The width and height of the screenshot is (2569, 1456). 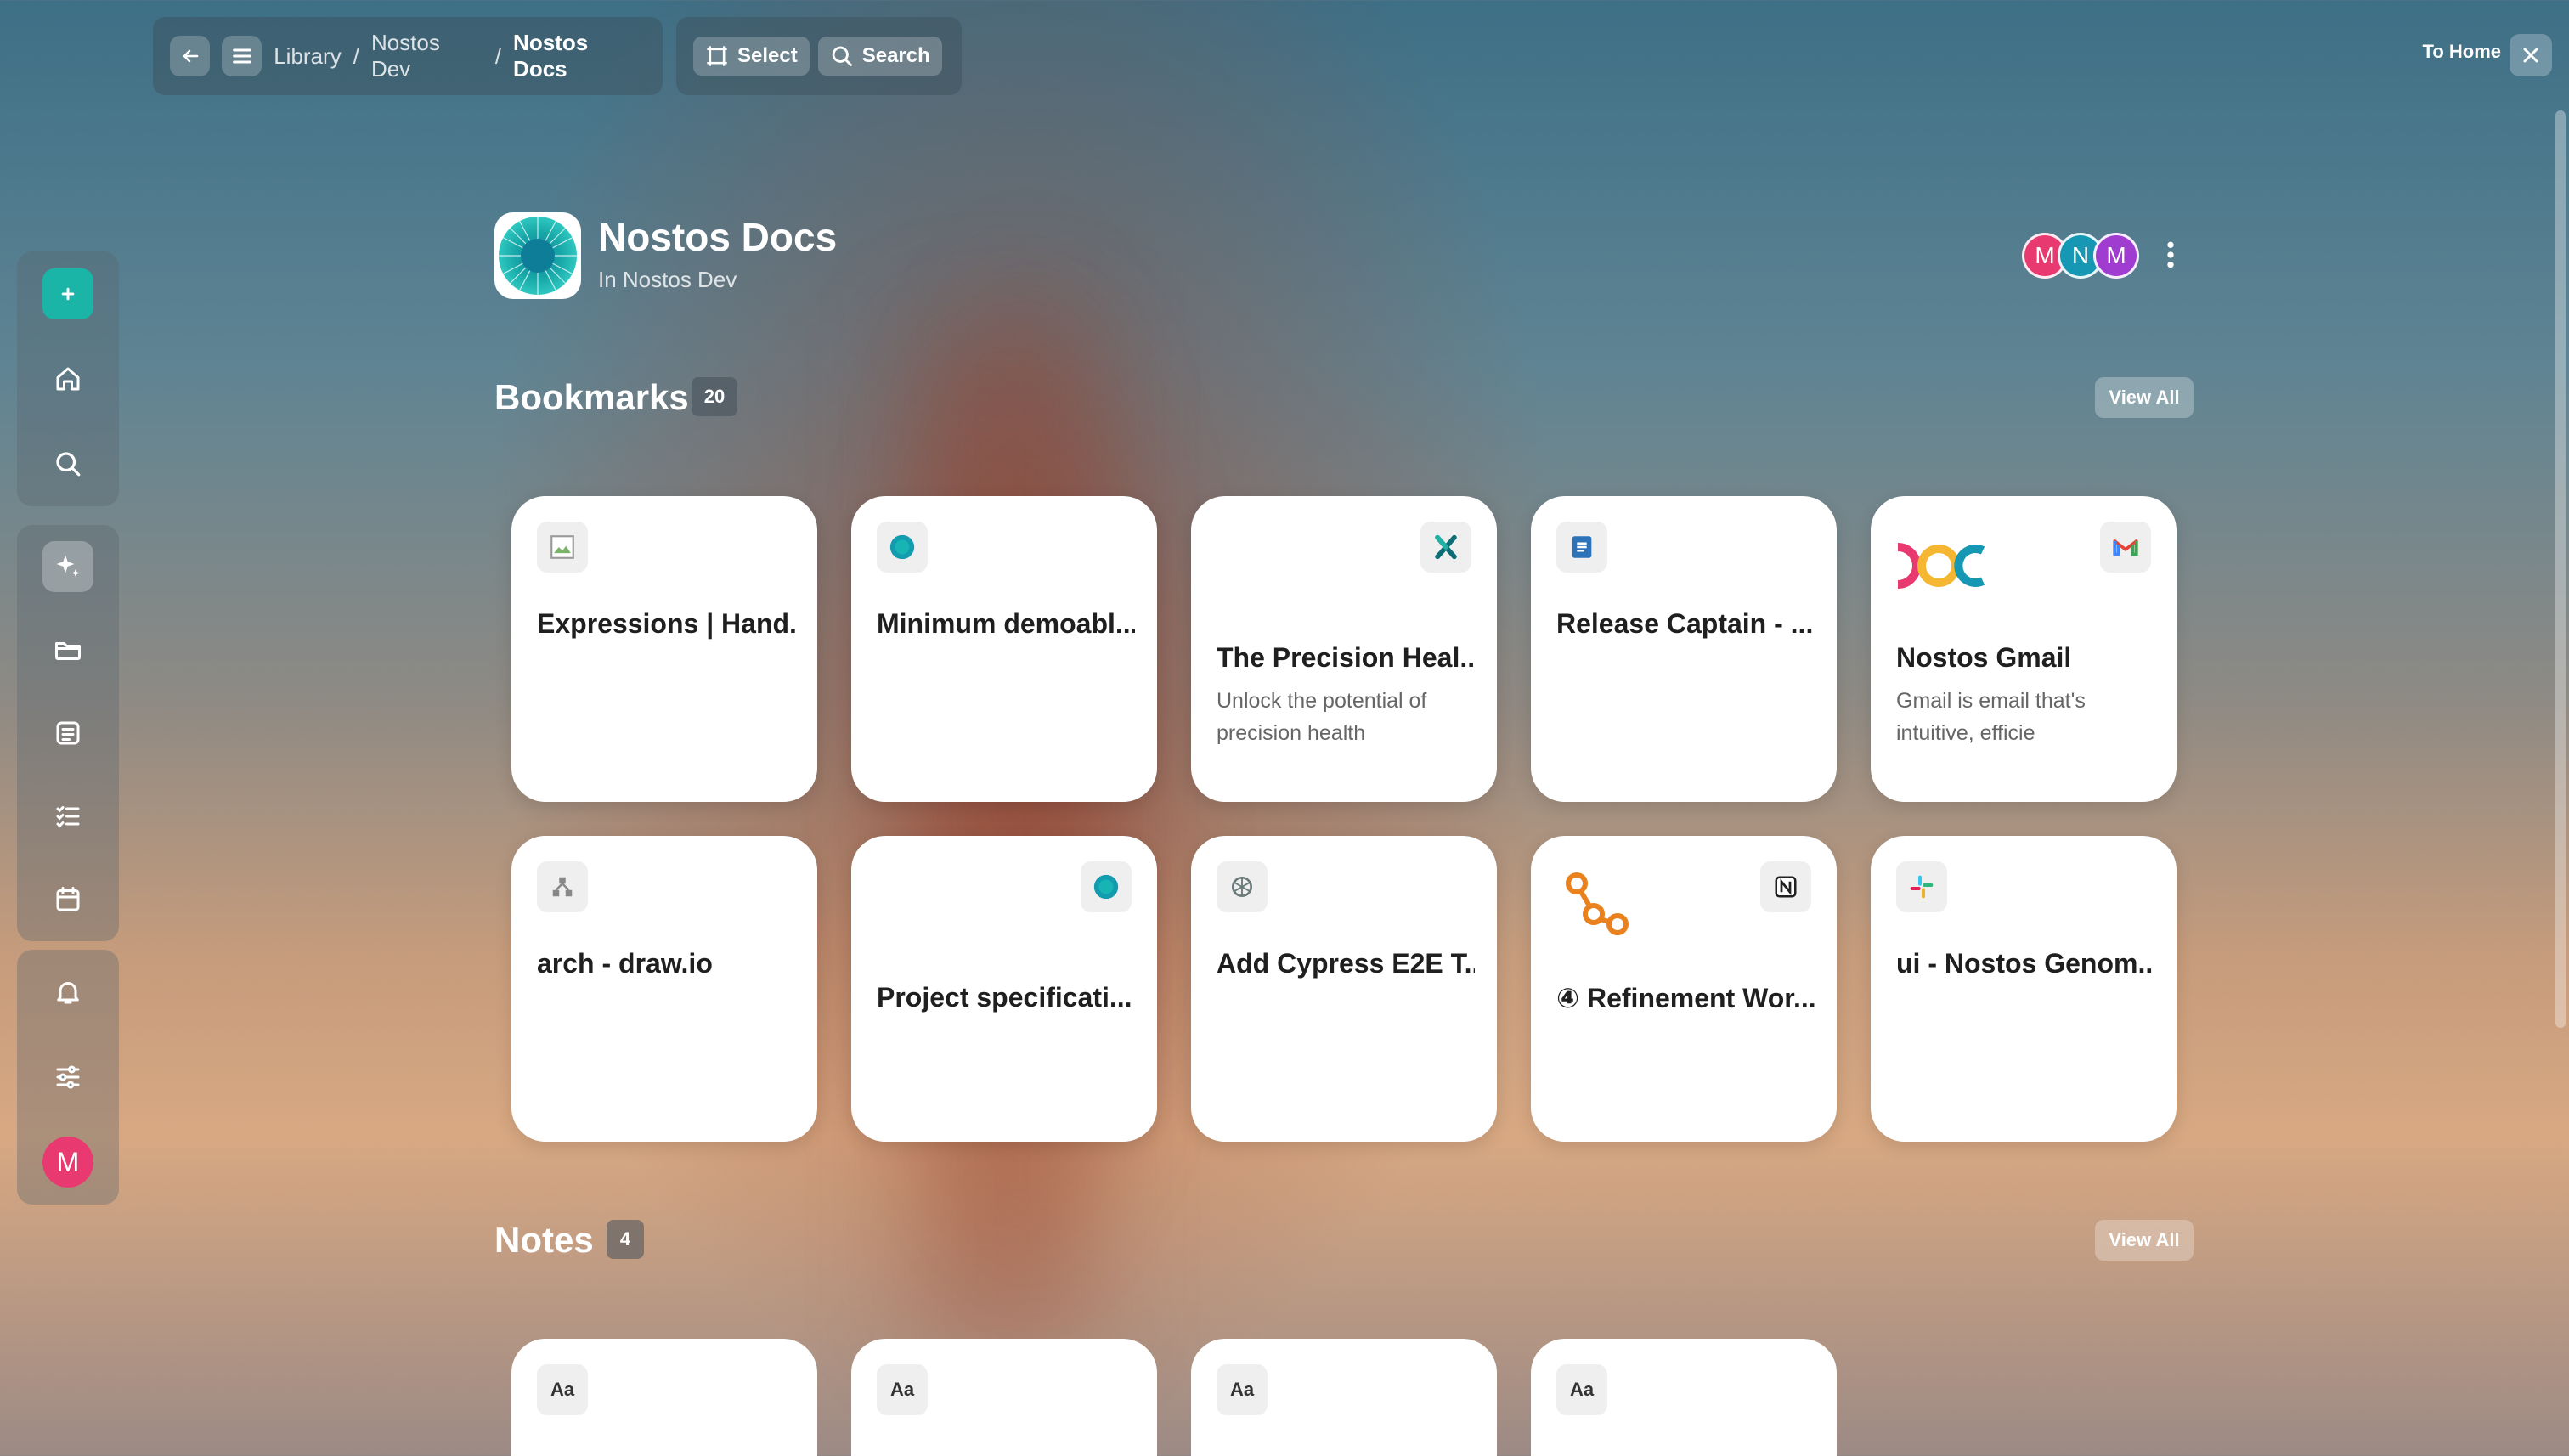 I want to click on sidebar-item-calendar, so click(x=68, y=900).